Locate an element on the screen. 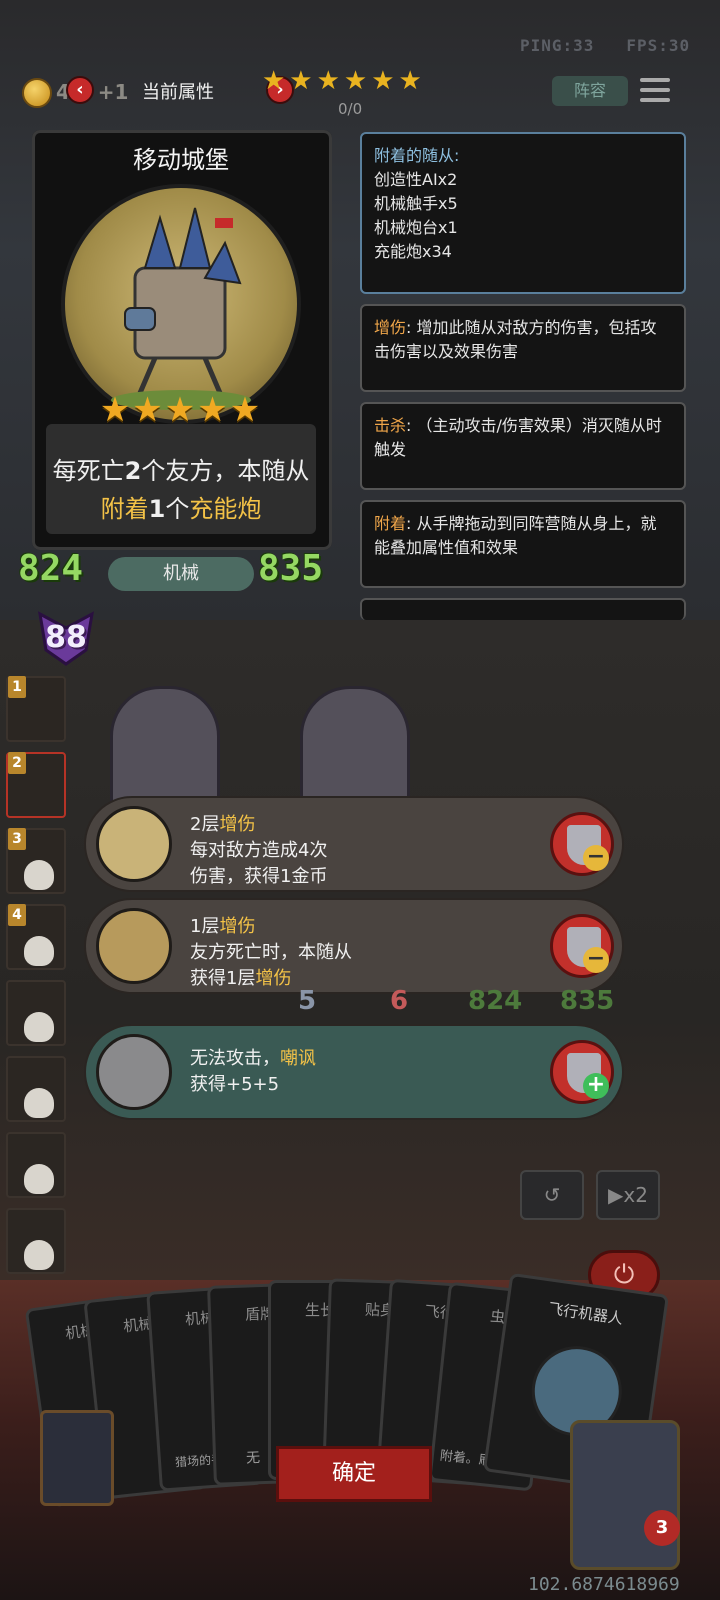 Image resolution: width=720 pixels, height=1600 pixels. damage-label: 增伤 is located at coordinates (390, 327).